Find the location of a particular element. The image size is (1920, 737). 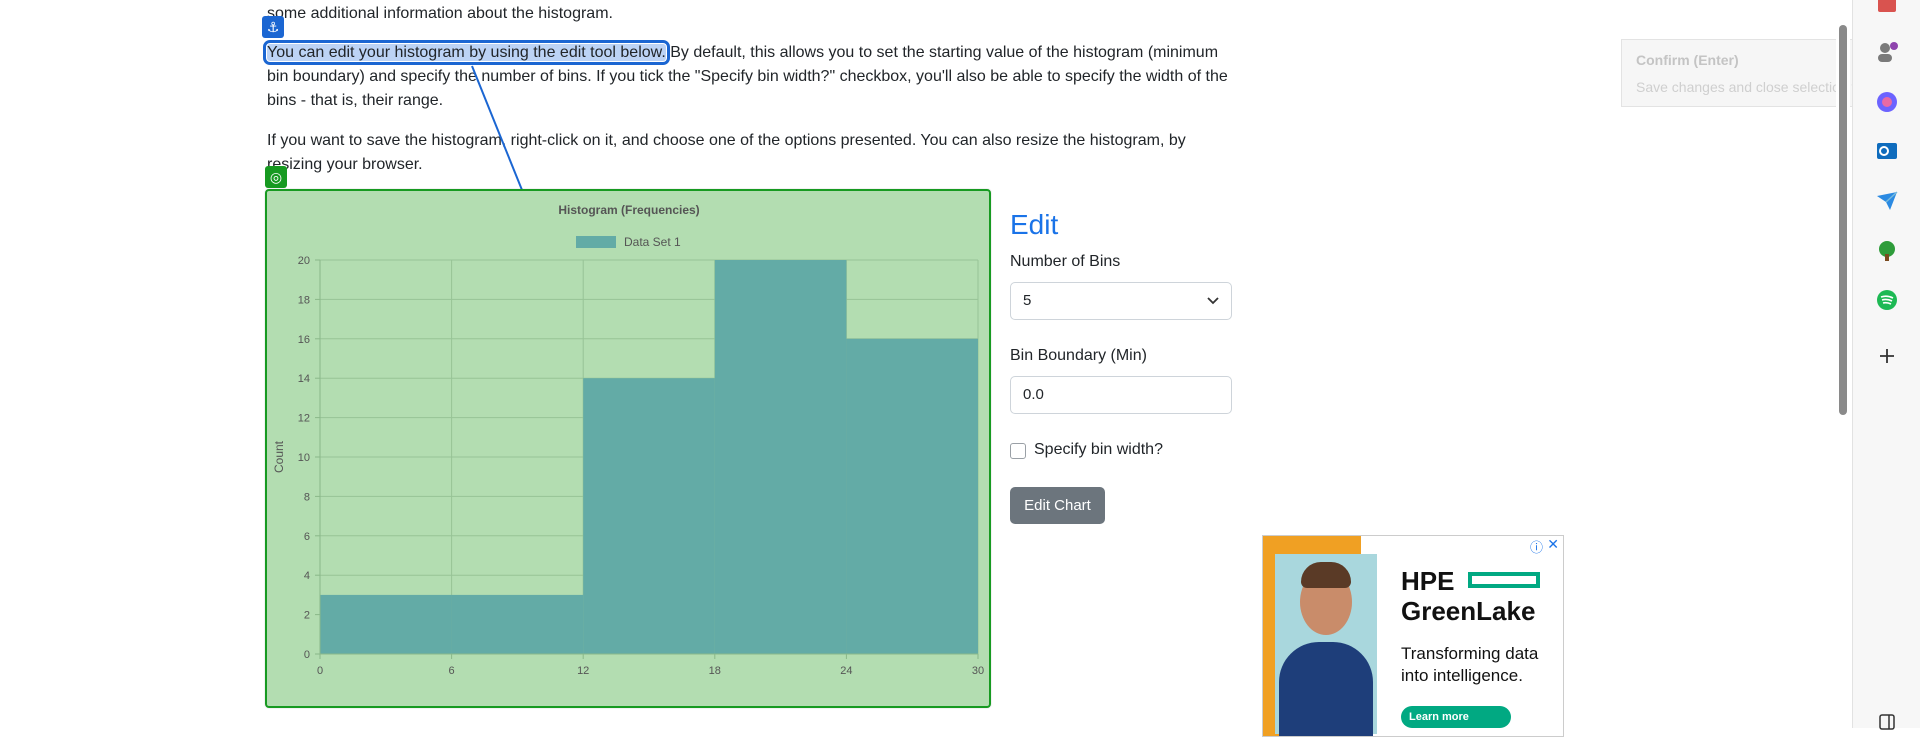

sidebar-toggle-icon is located at coordinates (1887, 722).